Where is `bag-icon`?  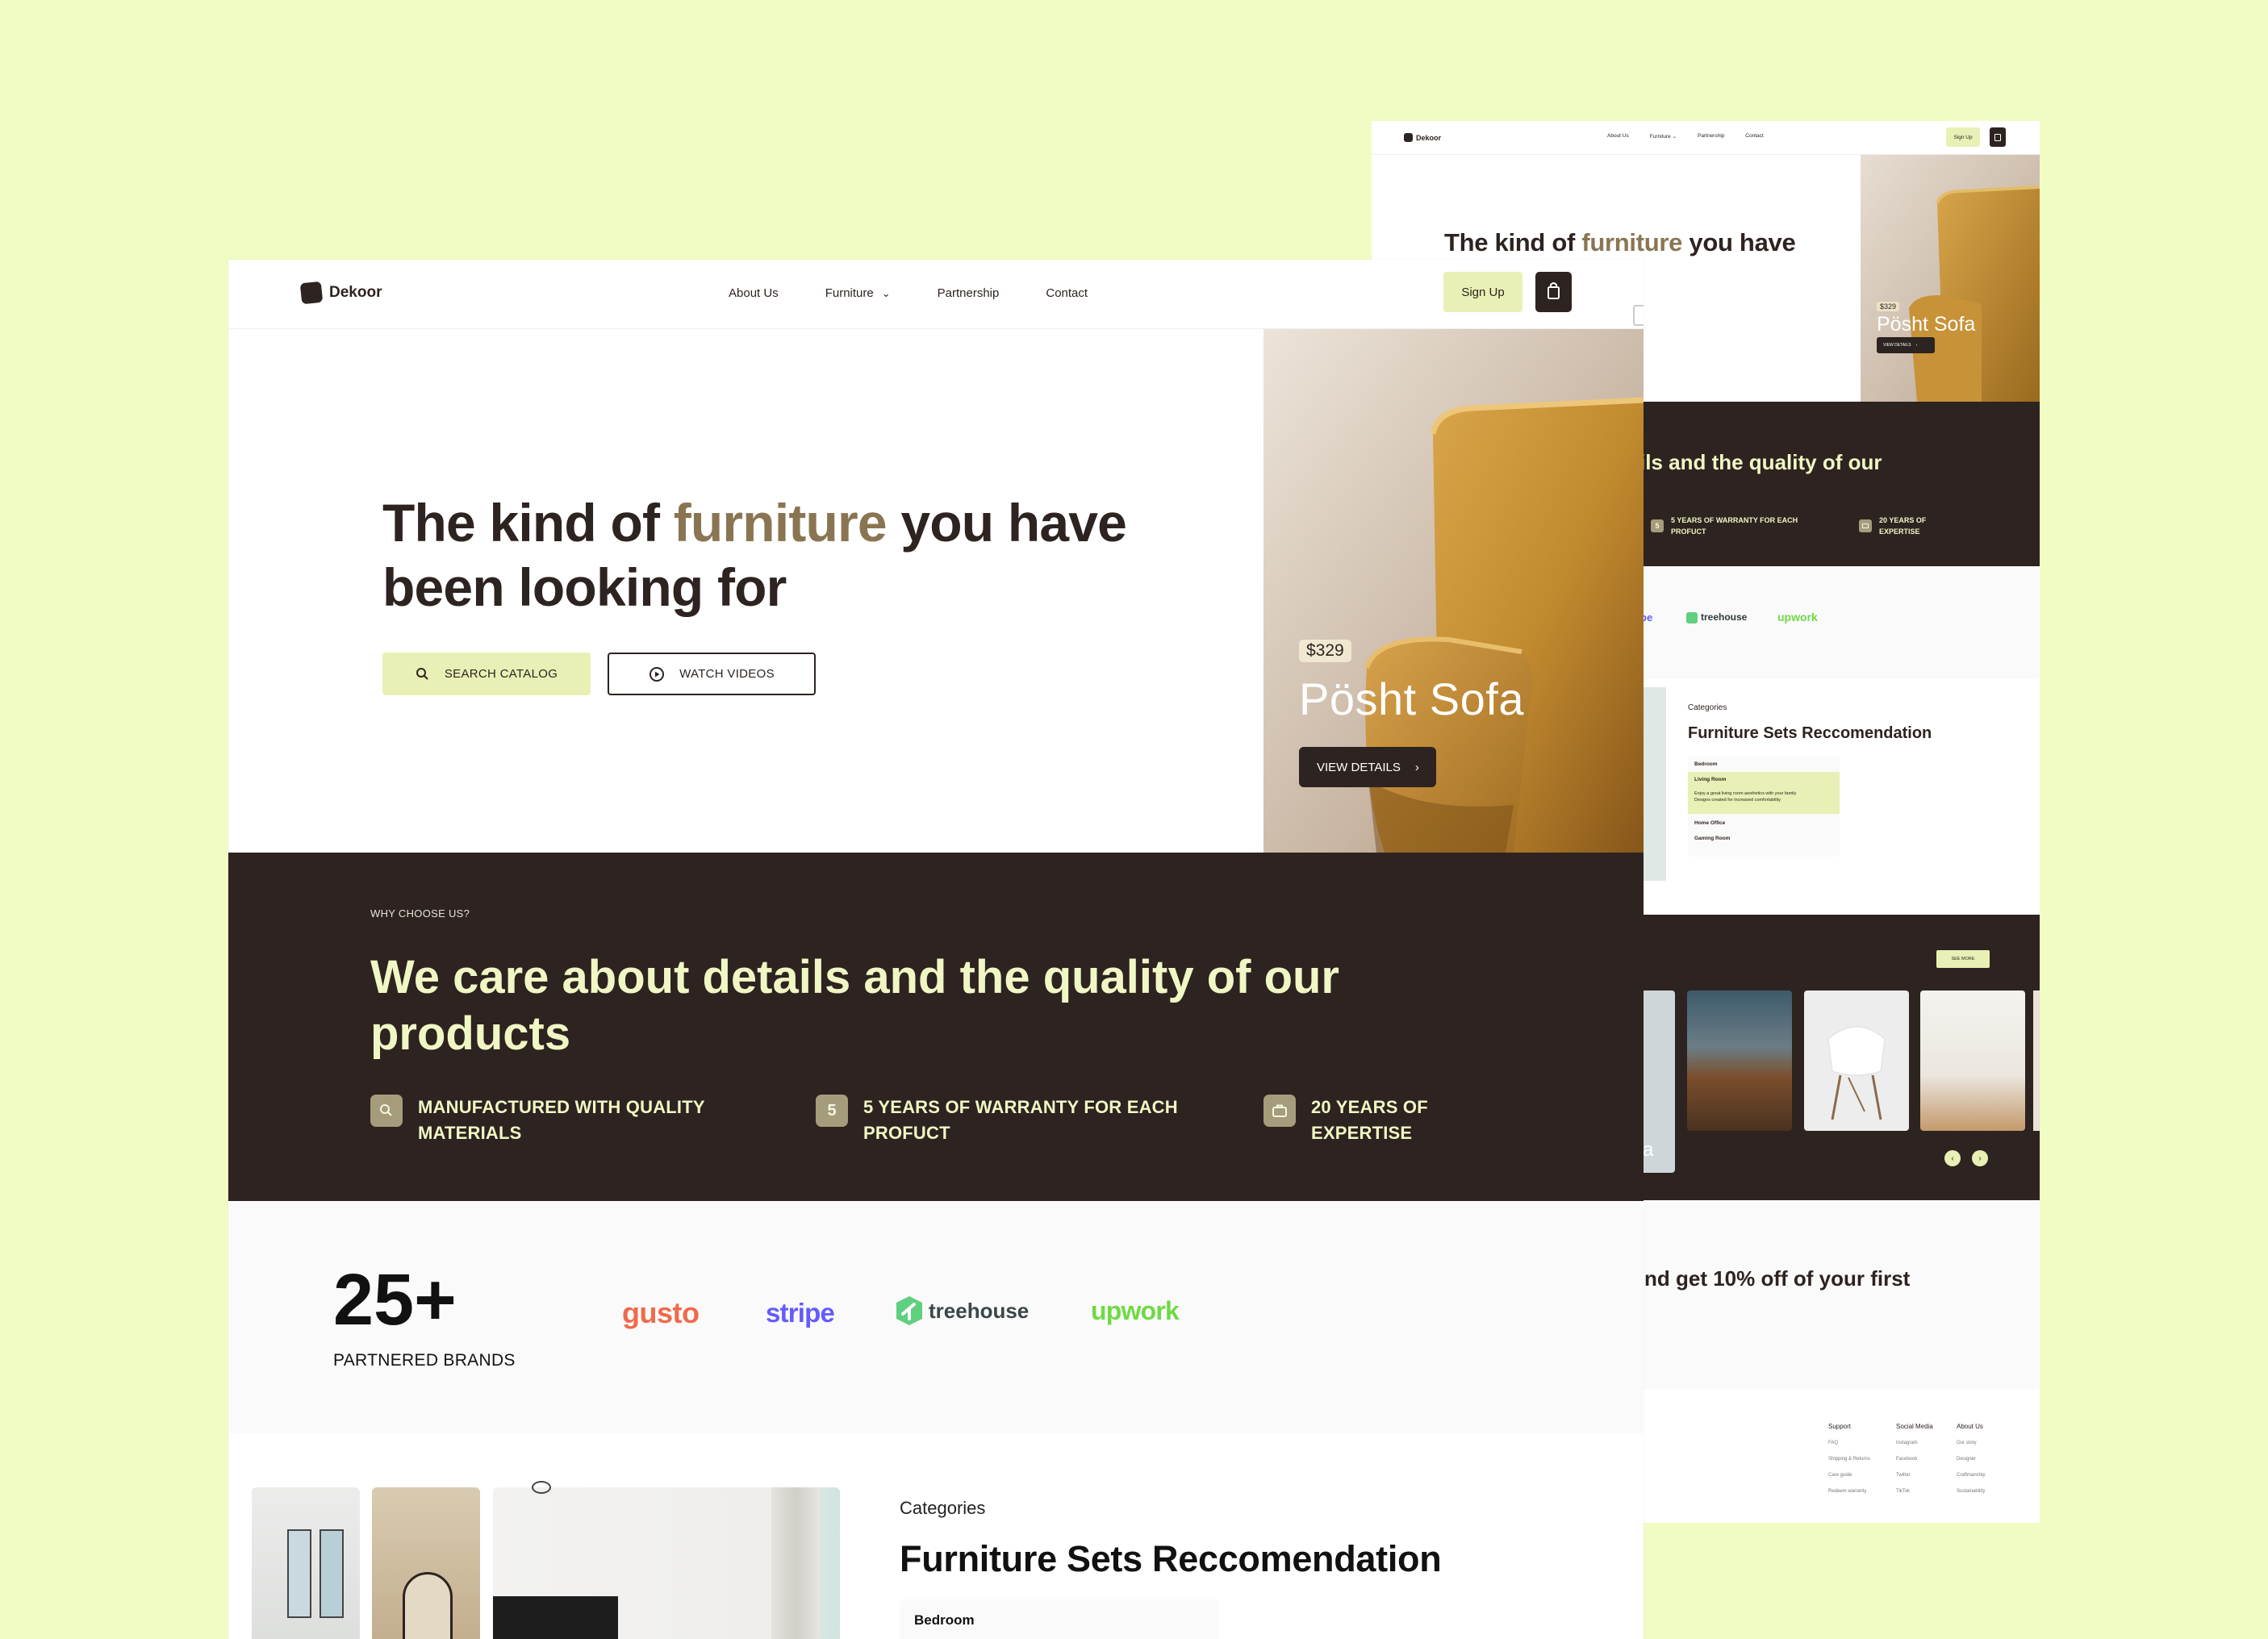 bag-icon is located at coordinates (1554, 290).